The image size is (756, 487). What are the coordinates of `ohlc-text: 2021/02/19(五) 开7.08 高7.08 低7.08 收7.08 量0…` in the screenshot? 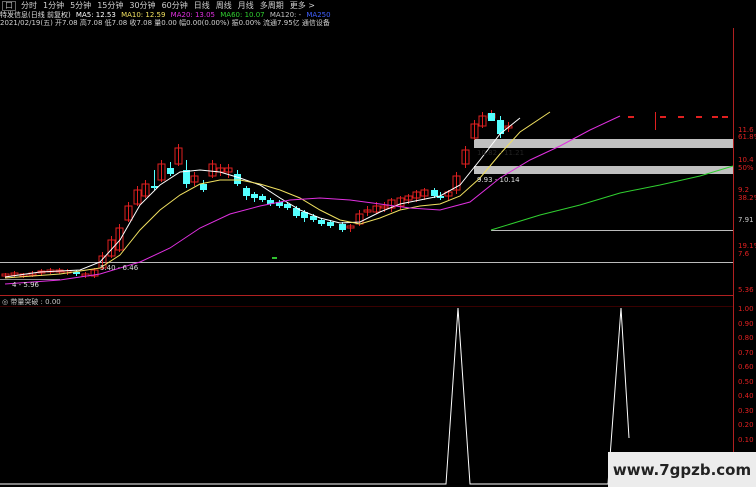 It's located at (165, 23).